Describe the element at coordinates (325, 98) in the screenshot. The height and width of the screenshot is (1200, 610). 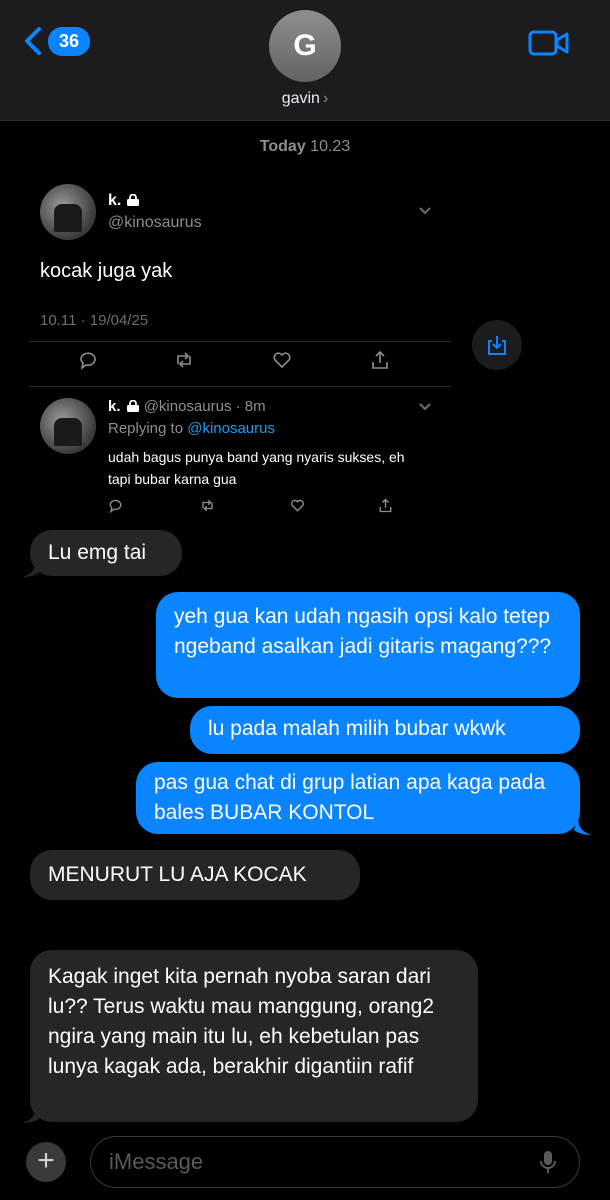
I see `chevron-right-icon: ›` at that location.